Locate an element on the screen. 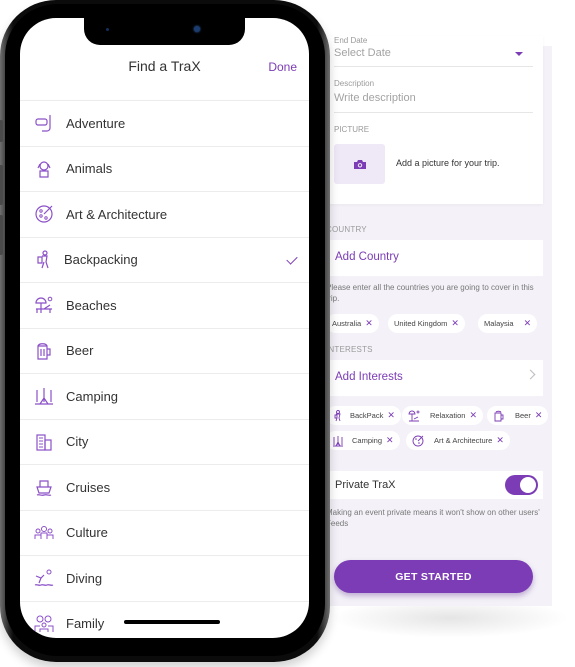  list-item-label: Culture is located at coordinates (87, 533).